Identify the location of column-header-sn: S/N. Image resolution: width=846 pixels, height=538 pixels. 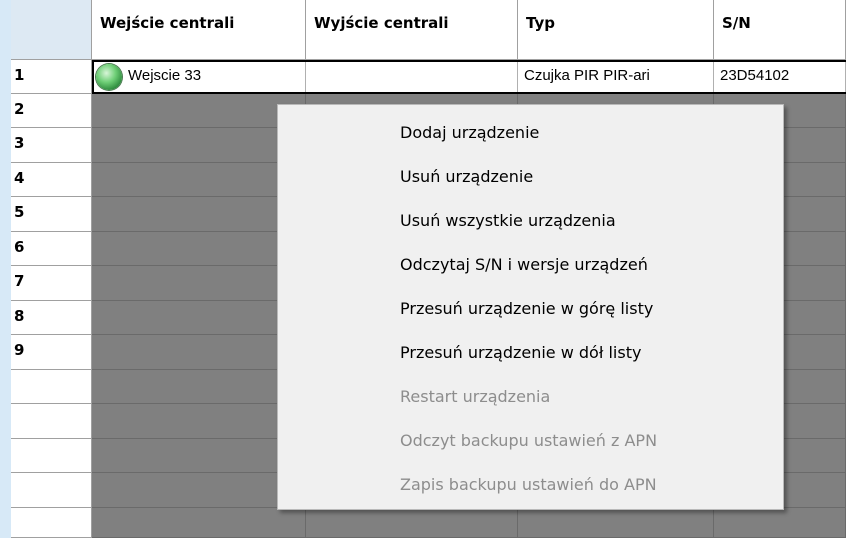
(780, 30).